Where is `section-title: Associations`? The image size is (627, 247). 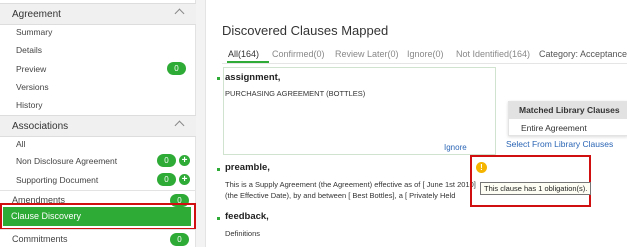 section-title: Associations is located at coordinates (40, 126).